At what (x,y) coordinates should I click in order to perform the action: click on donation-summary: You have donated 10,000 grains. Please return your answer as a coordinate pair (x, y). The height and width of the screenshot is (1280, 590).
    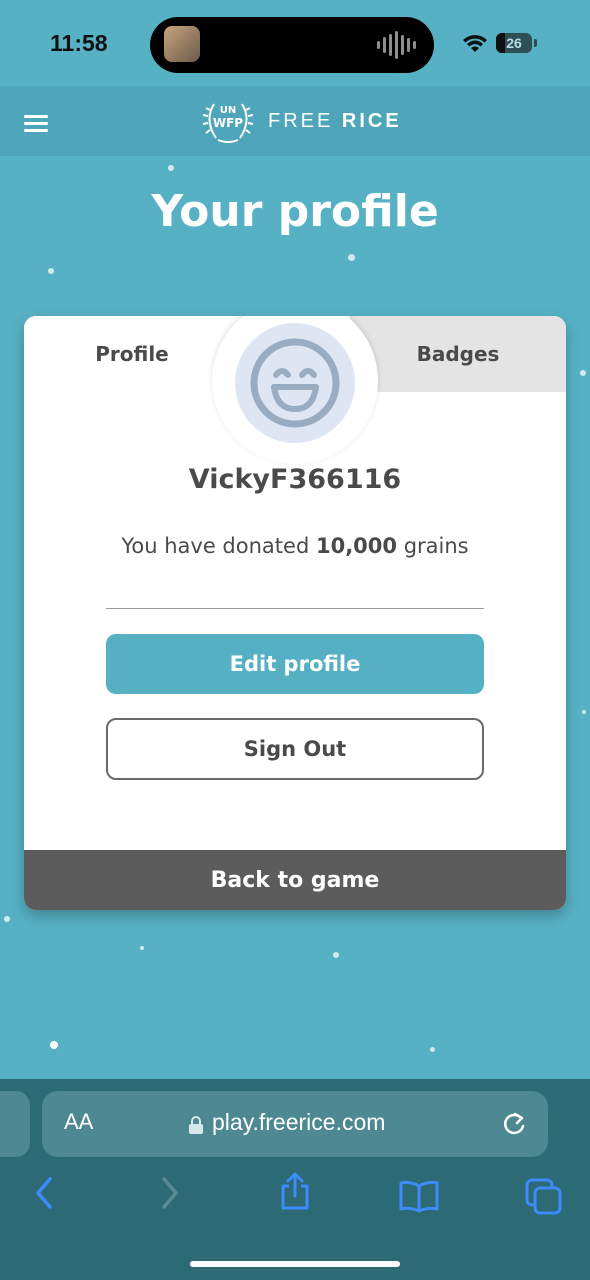
    Looking at the image, I should click on (295, 546).